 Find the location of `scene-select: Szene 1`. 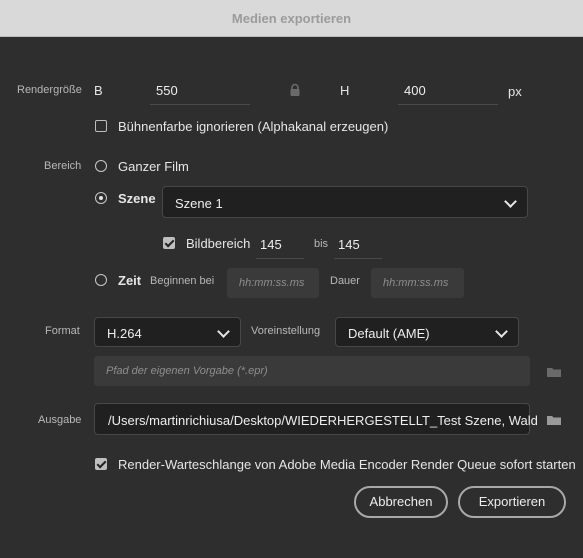

scene-select: Szene 1 is located at coordinates (345, 202).